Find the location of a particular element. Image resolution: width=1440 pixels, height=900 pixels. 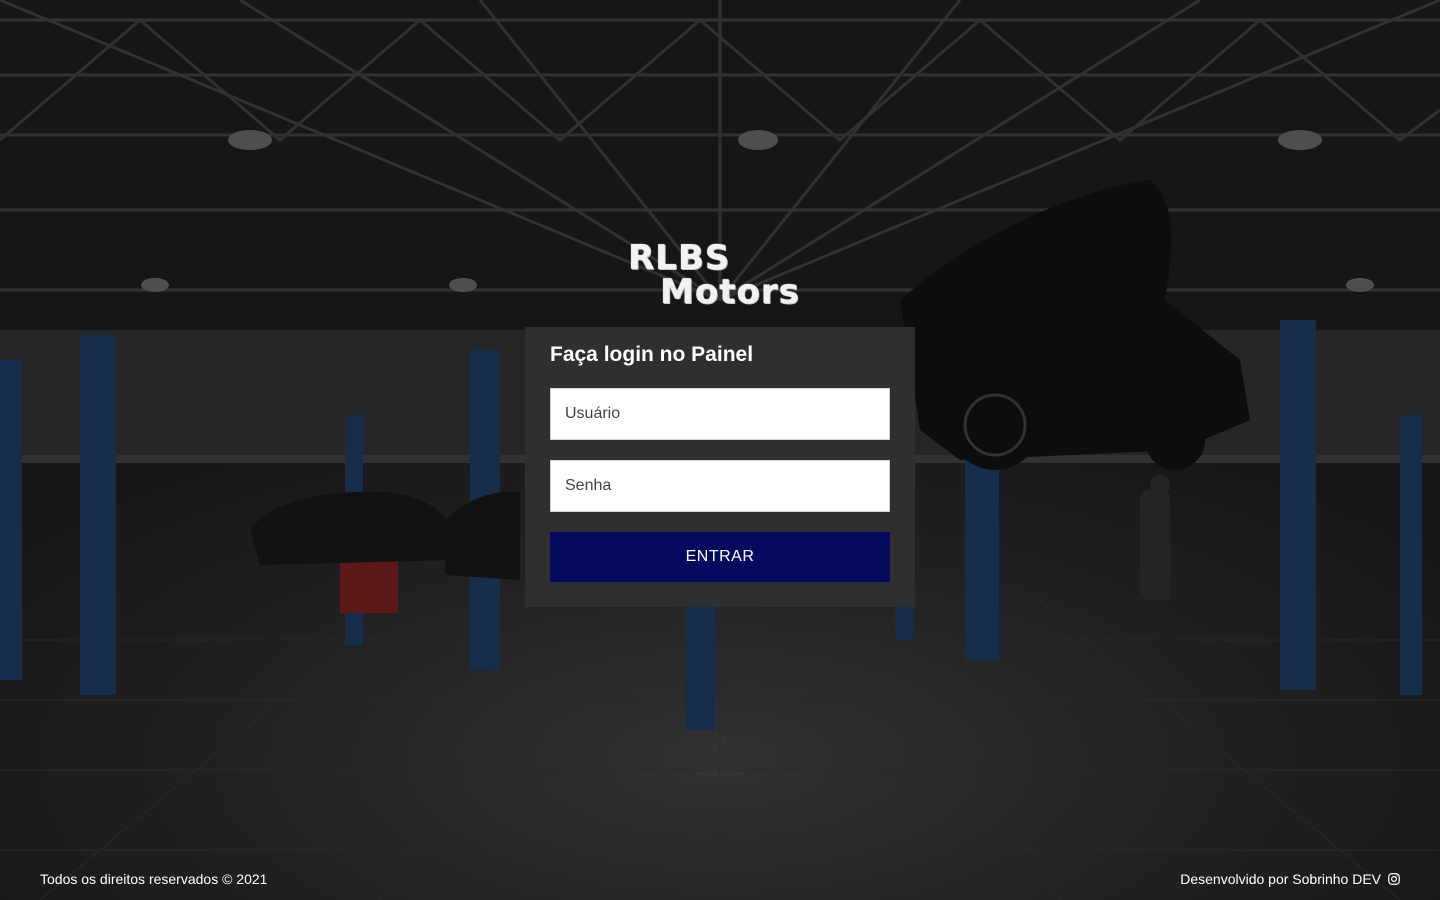

instagram-icon is located at coordinates (1394, 879).